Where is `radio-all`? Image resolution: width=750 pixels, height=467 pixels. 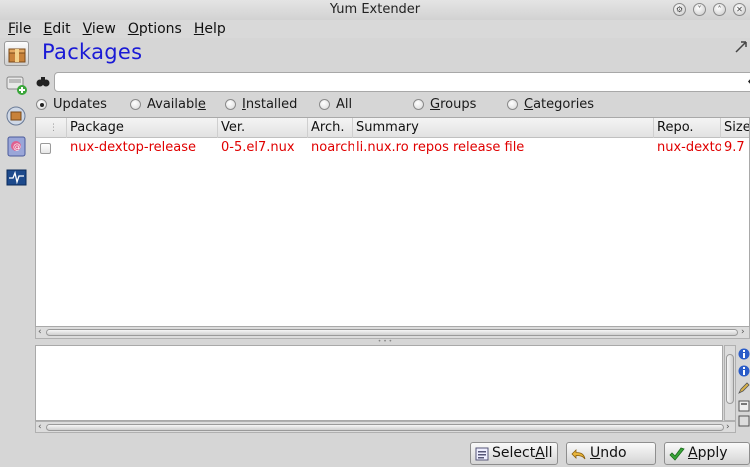
radio-all is located at coordinates (324, 104).